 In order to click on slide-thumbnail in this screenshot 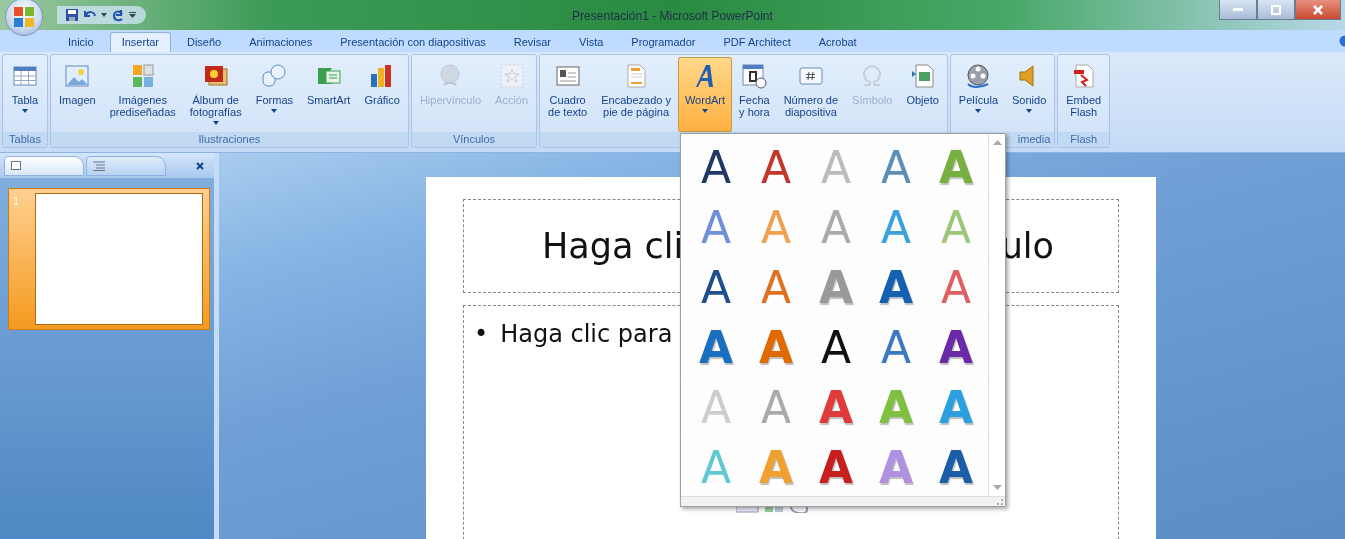, I will do `click(119, 259)`.